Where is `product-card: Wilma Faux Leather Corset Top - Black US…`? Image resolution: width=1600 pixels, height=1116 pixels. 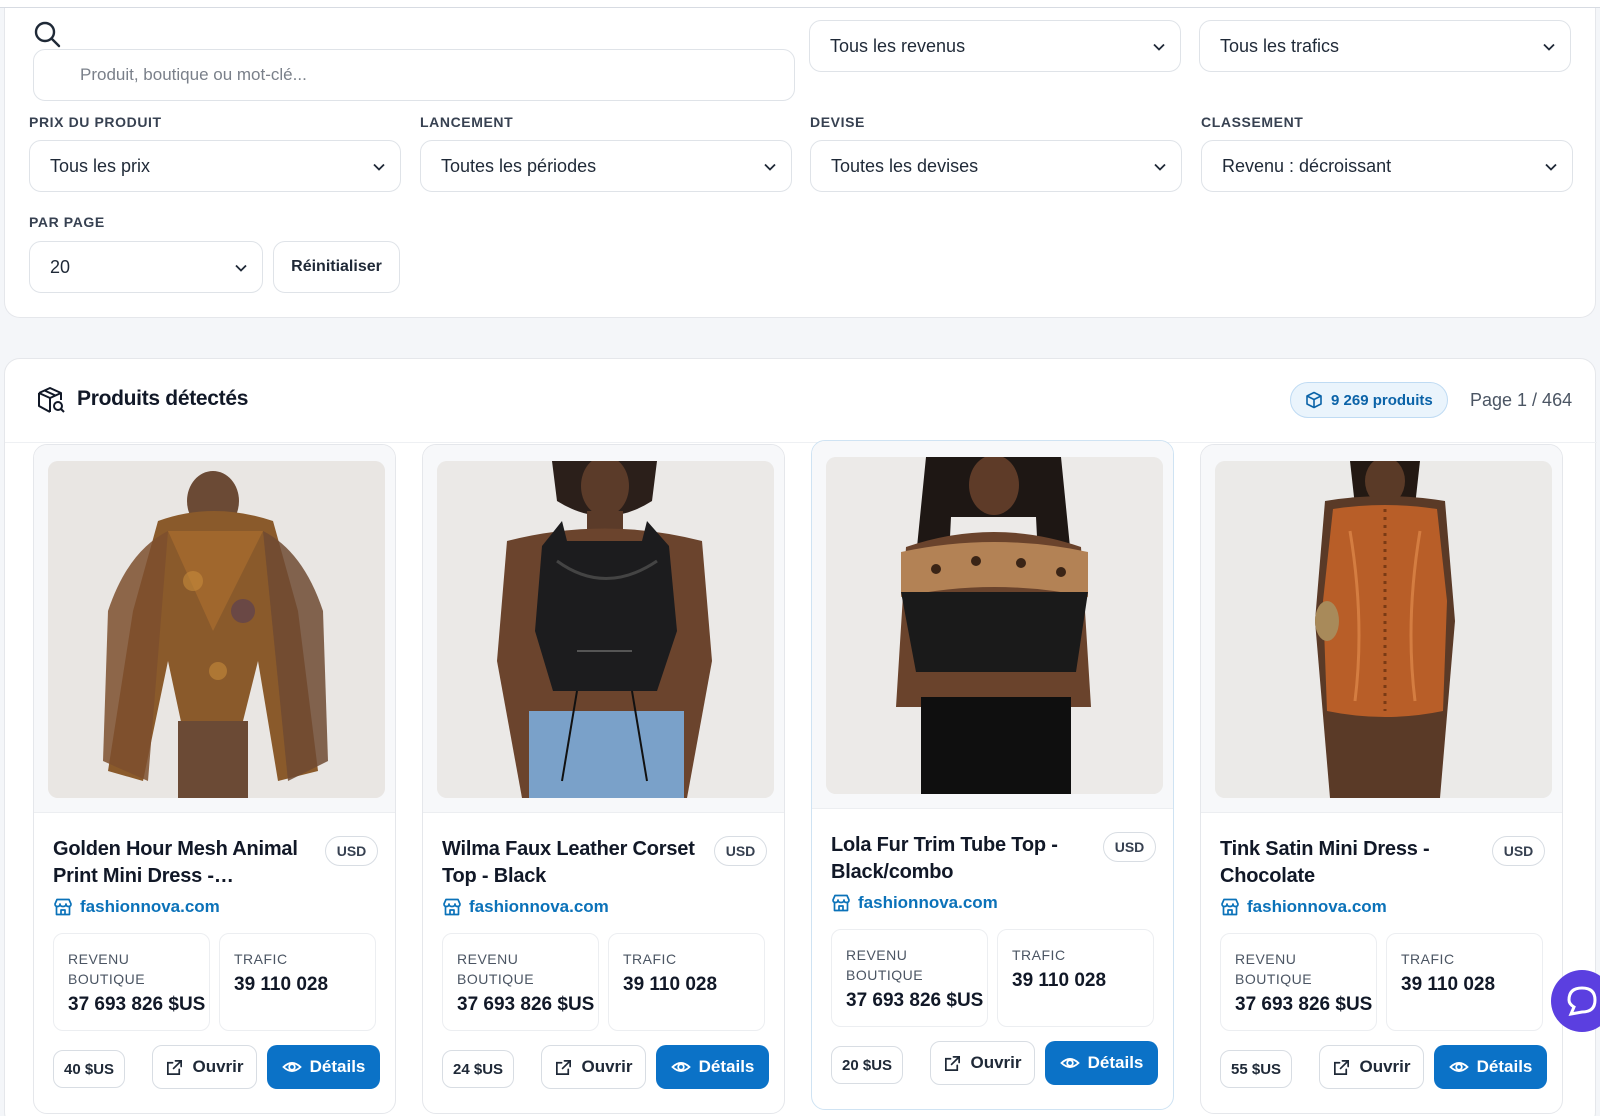
product-card: Wilma Faux Leather Corset Top - Black US… is located at coordinates (603, 779).